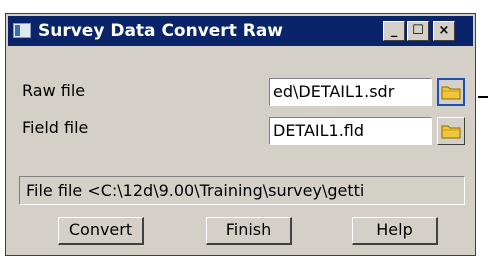 This screenshot has height=264, width=488. I want to click on raw-file-input: ed\DETAIL1.sdr, so click(350, 92).